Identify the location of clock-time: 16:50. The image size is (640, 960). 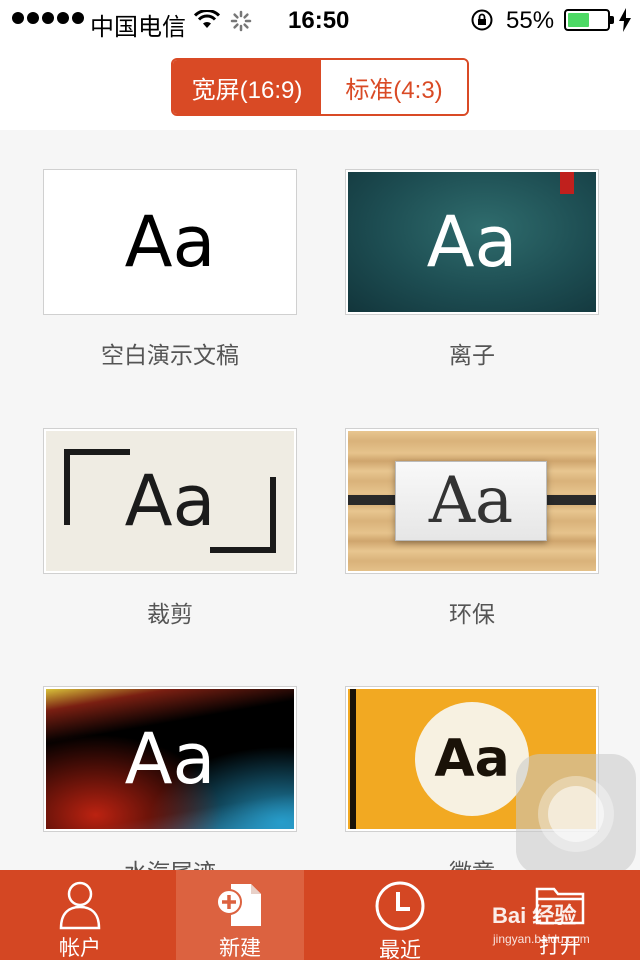
(319, 20).